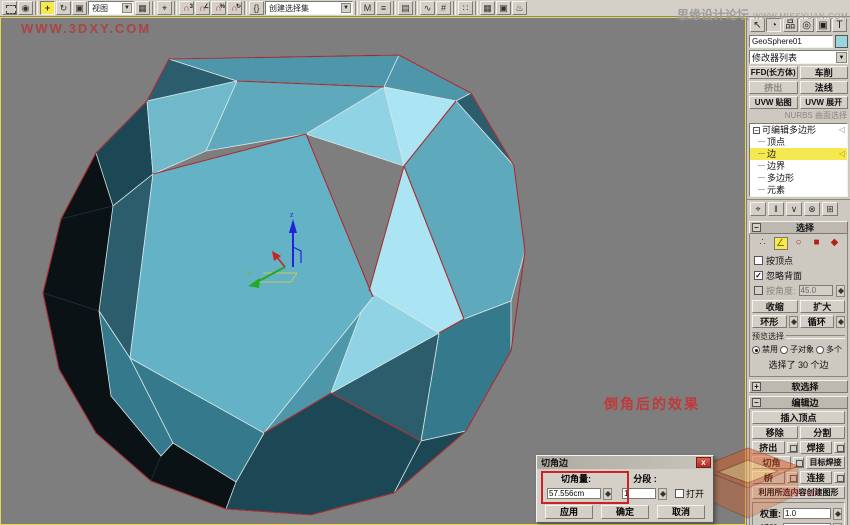 This screenshot has width=850, height=525. I want to click on edit-edges-header: – 编辑边, so click(798, 402).